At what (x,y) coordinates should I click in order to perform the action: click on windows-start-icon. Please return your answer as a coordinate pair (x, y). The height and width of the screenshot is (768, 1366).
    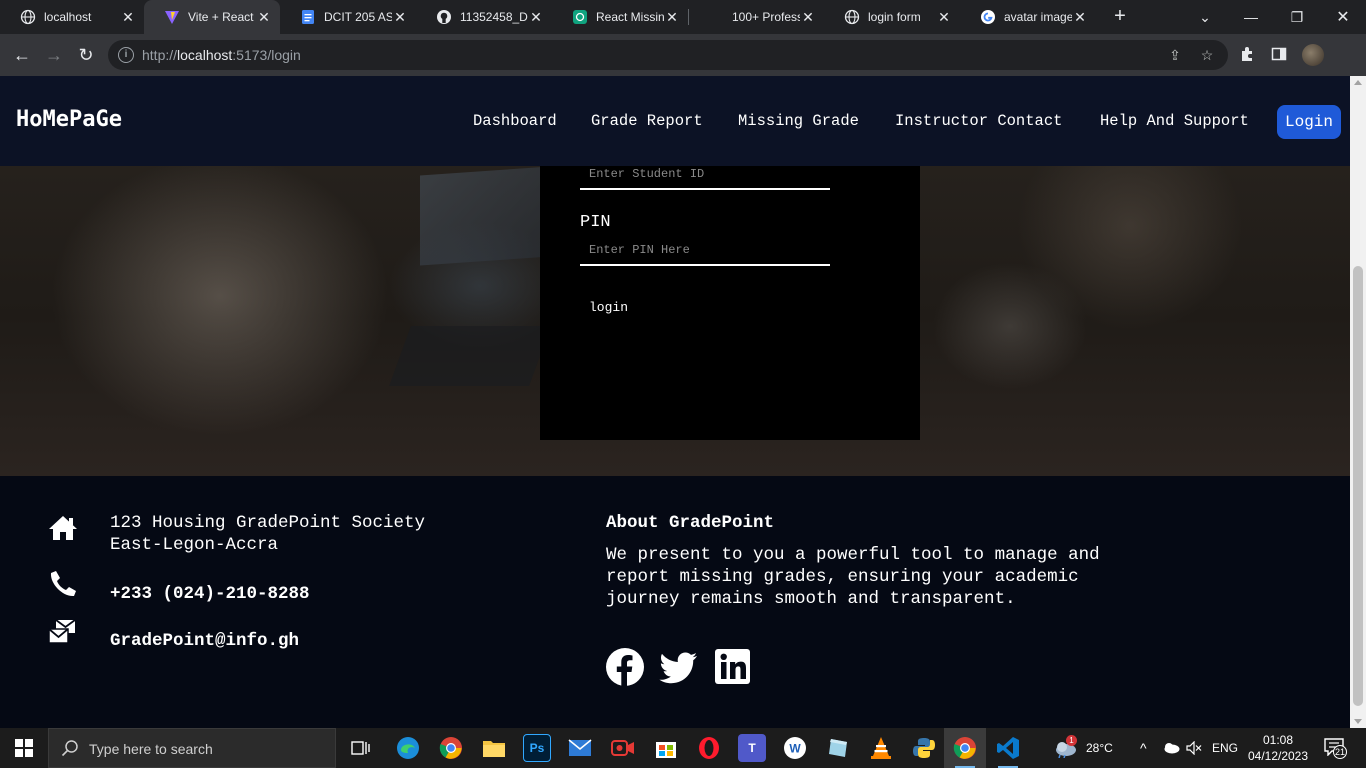
    Looking at the image, I should click on (24, 748).